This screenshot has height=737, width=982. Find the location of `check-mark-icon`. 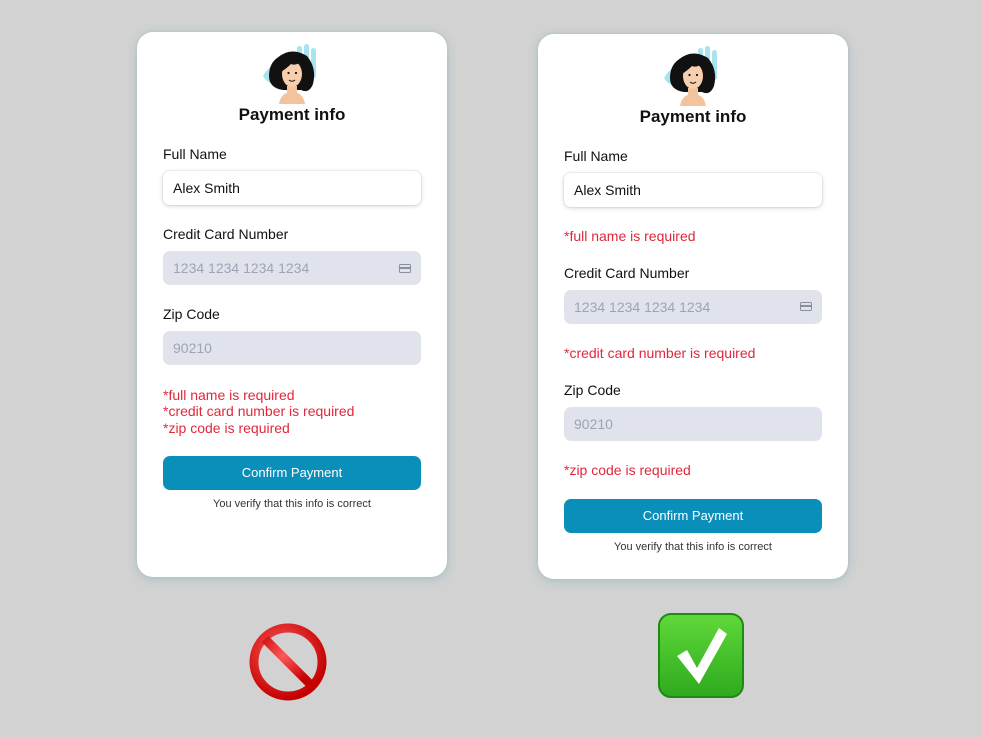

check-mark-icon is located at coordinates (701, 655).